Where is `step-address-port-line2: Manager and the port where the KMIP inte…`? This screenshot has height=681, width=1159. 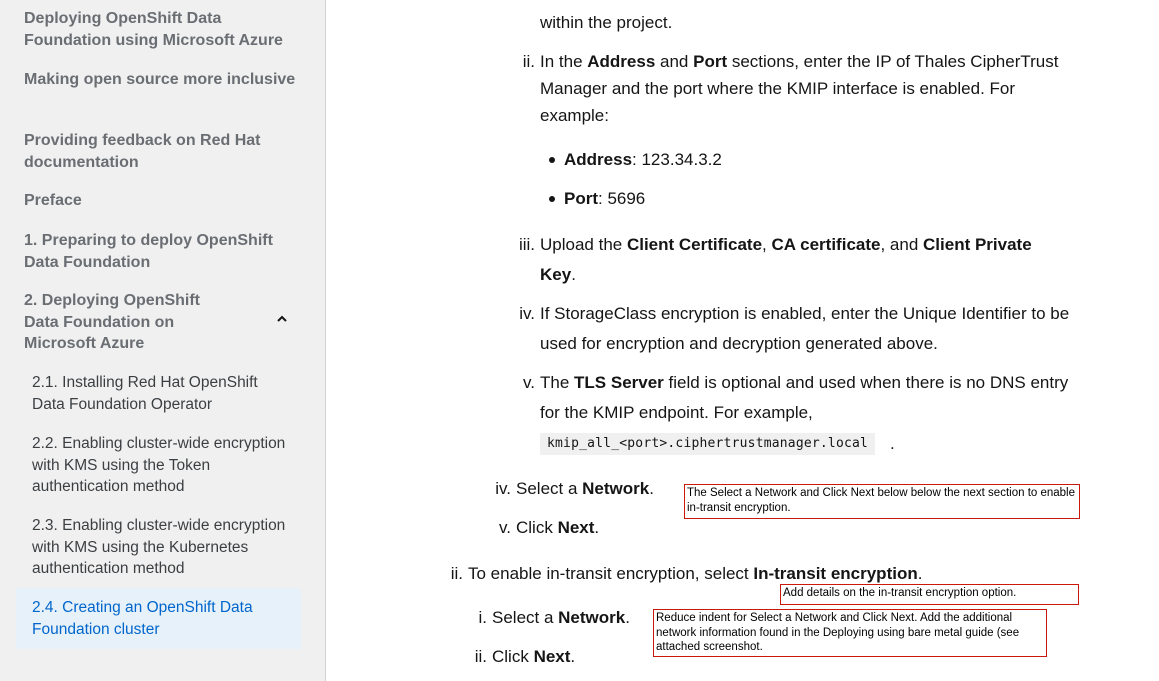 step-address-port-line2: Manager and the port where the KMIP inte… is located at coordinates (778, 88).